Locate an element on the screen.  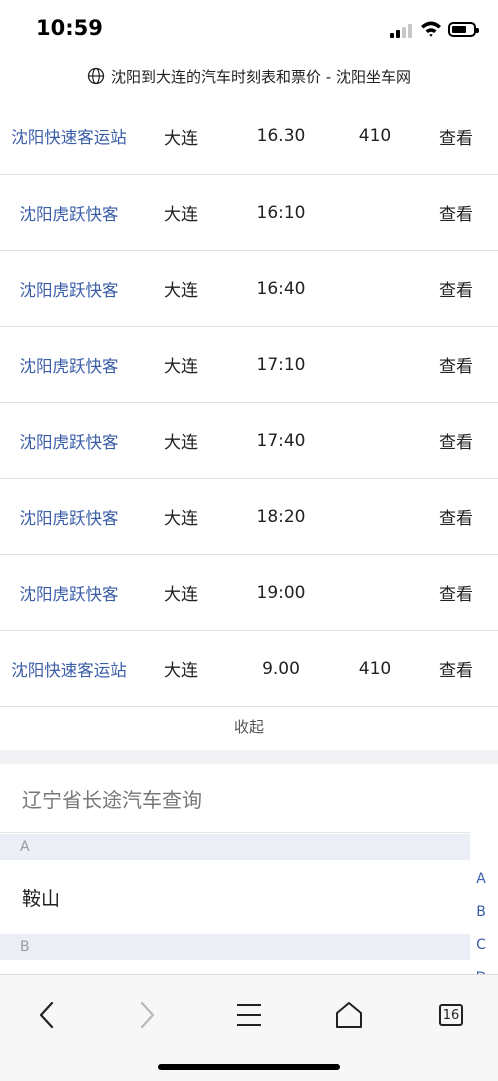
url-bar: 沈阳到大连的汽车时刻表和票价 - 沈阳坐车网 is located at coordinates (249, 76).